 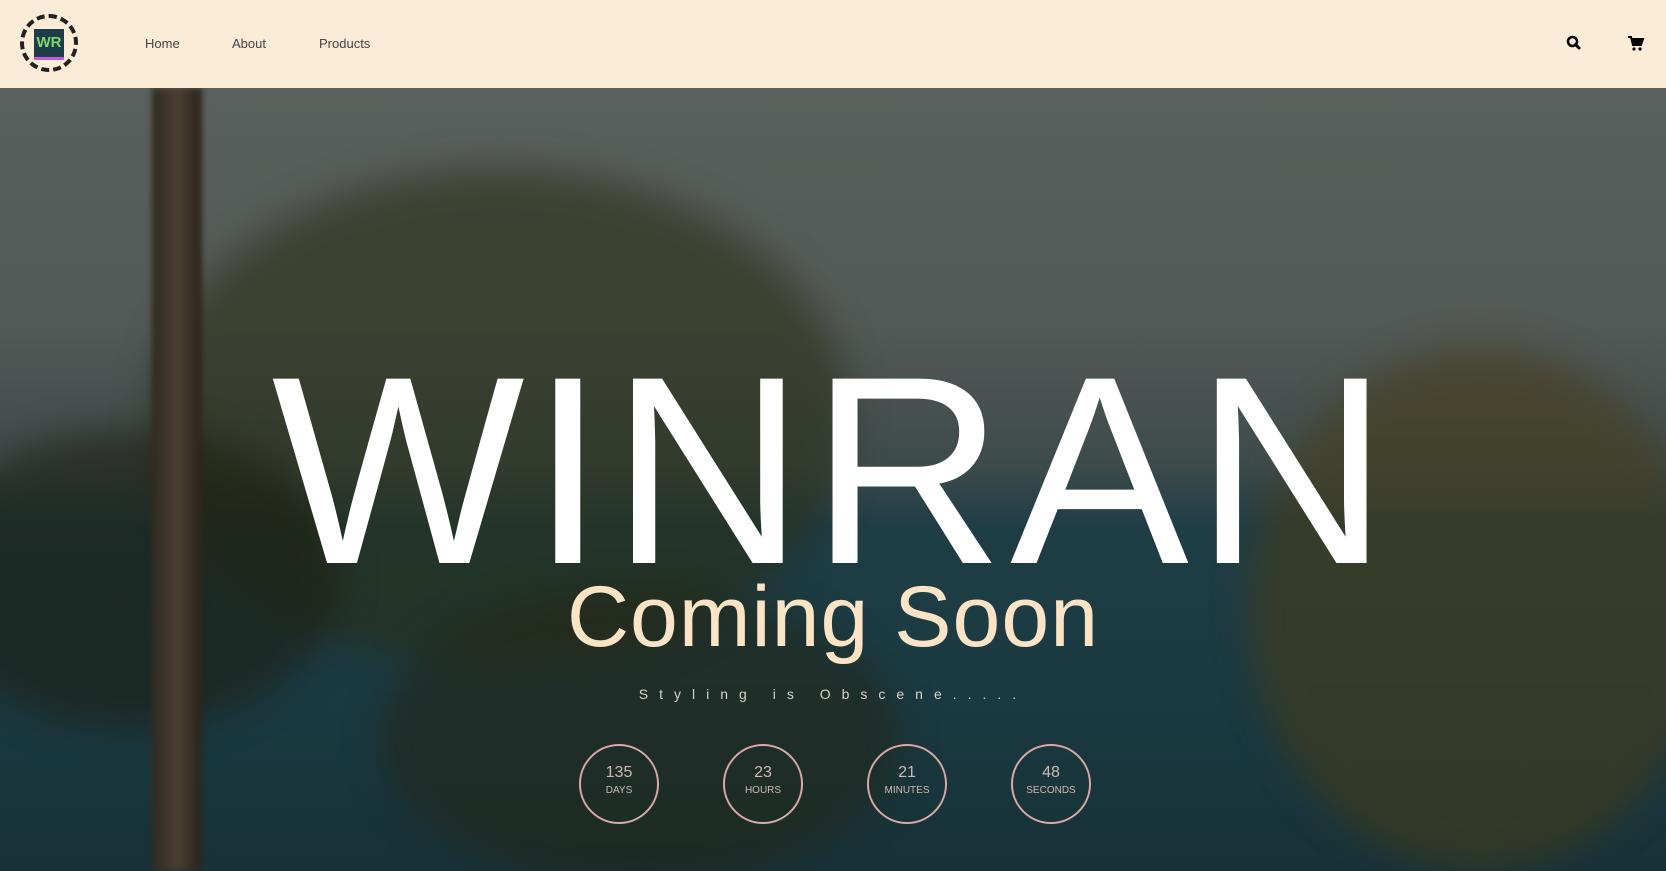 What do you see at coordinates (907, 772) in the screenshot?
I see `countdown-value: 21` at bounding box center [907, 772].